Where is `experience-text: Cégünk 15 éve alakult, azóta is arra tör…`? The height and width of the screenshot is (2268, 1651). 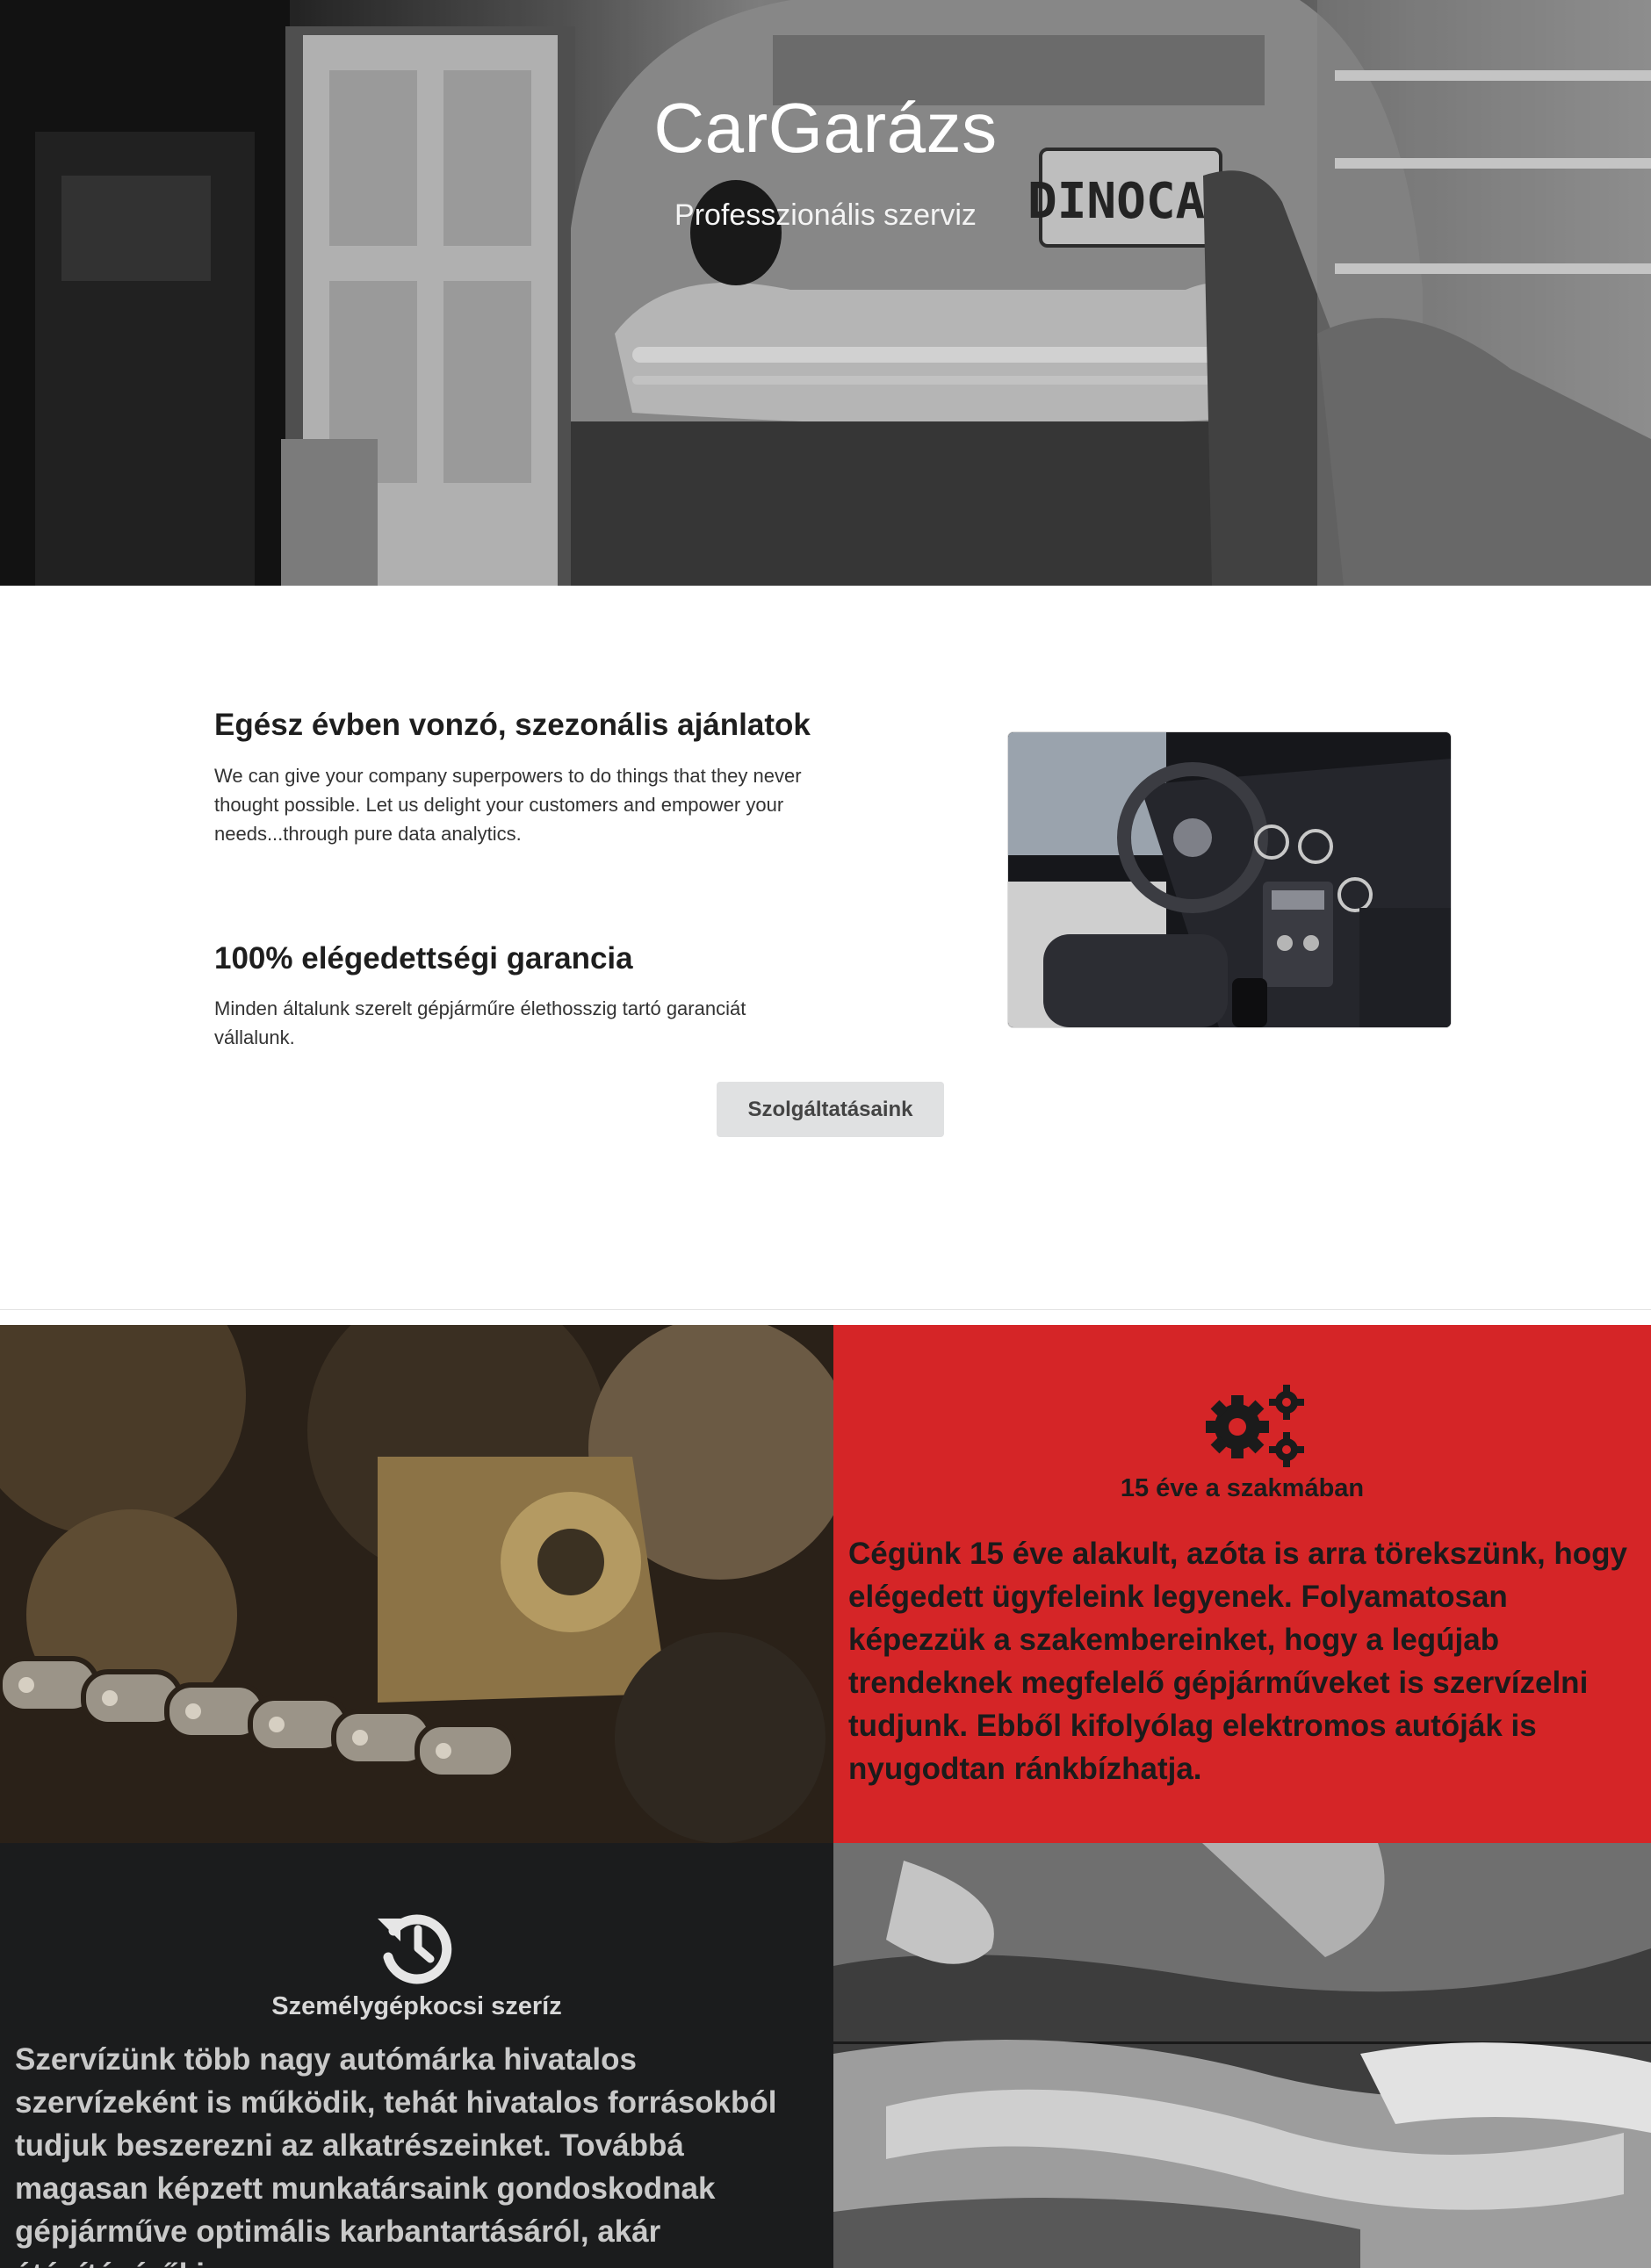 experience-text: Cégünk 15 éve alakult, azóta is arra tör… is located at coordinates (1237, 1661).